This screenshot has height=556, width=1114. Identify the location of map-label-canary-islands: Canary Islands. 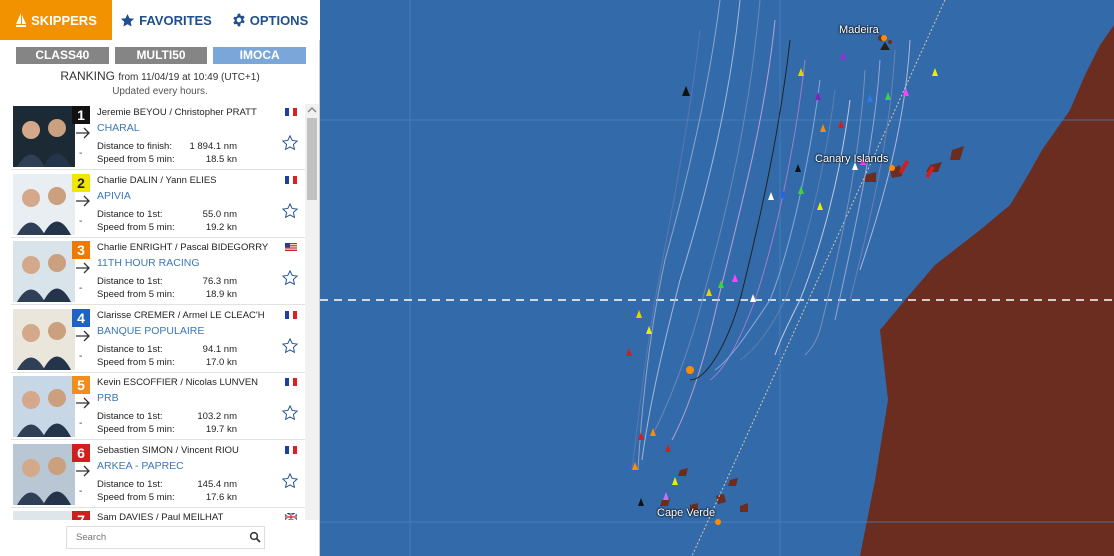
(852, 159).